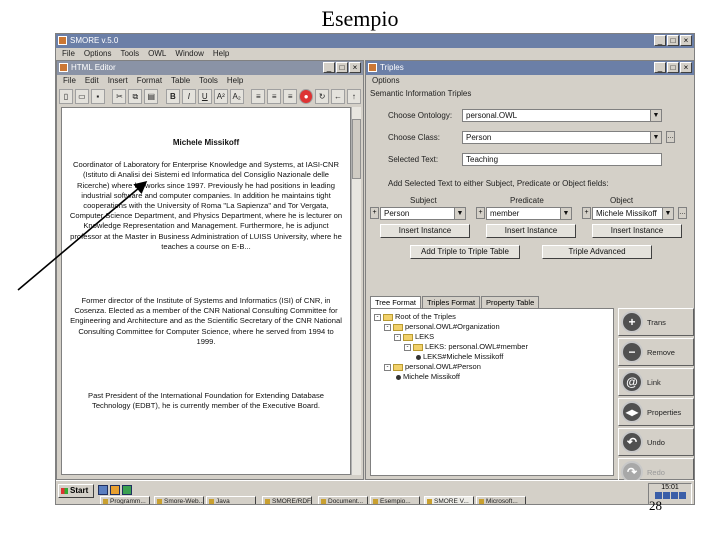 This screenshot has height=540, width=720. I want to click on editor-maximize-button: □, so click(342, 67).